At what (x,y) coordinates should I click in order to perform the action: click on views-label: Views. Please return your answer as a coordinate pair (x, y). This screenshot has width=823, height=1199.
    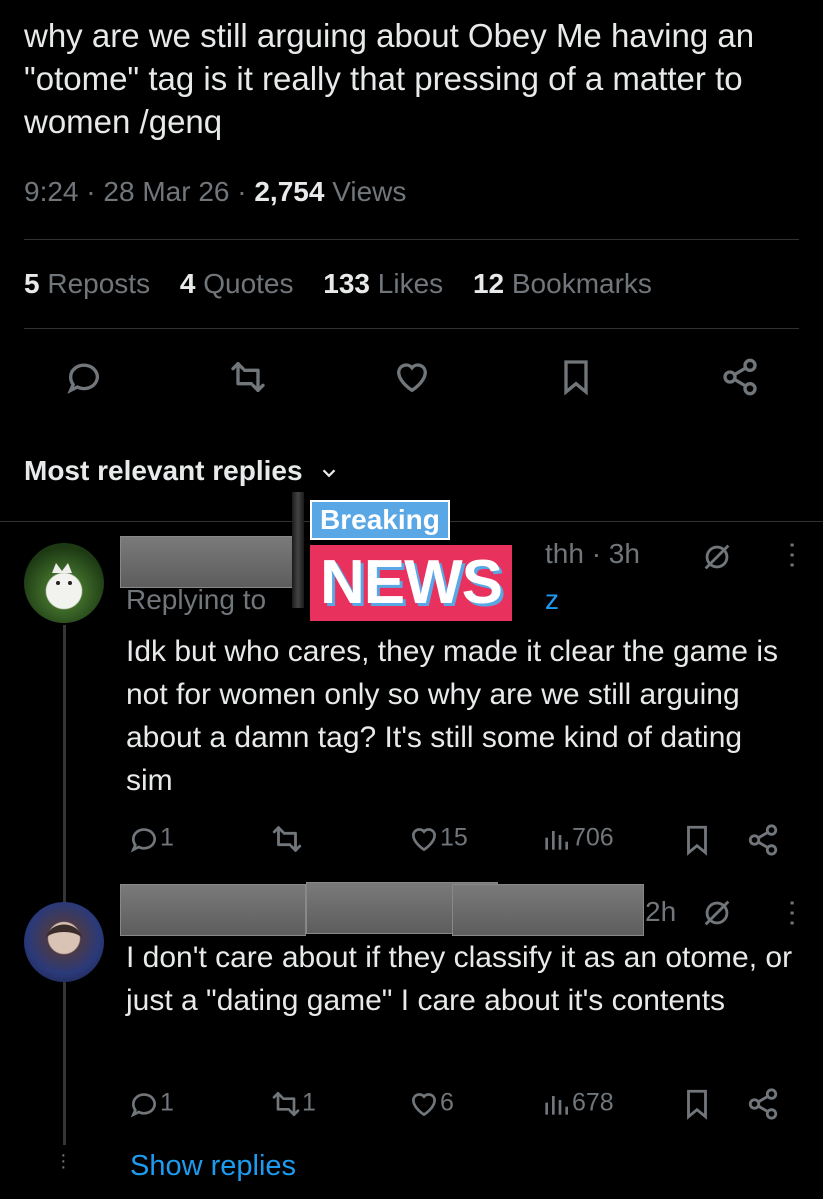
    Looking at the image, I should click on (369, 191).